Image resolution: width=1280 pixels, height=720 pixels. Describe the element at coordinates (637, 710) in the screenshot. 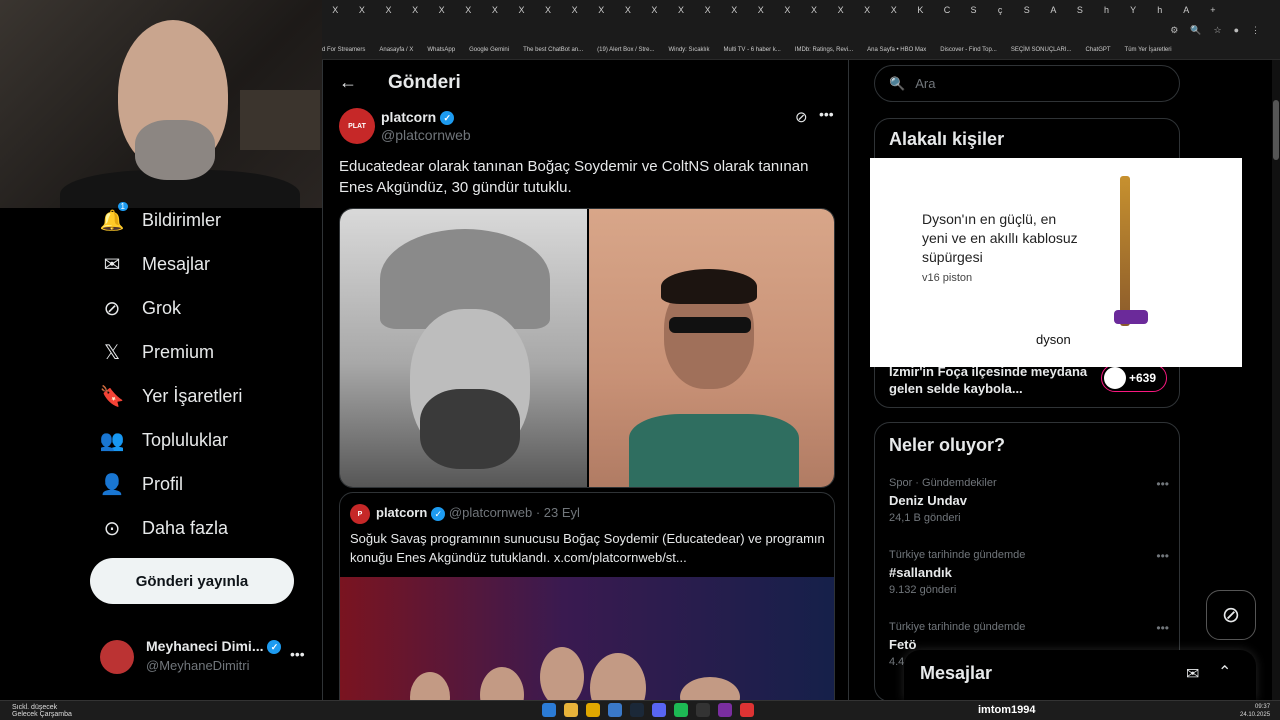

I see `steam-icon` at that location.